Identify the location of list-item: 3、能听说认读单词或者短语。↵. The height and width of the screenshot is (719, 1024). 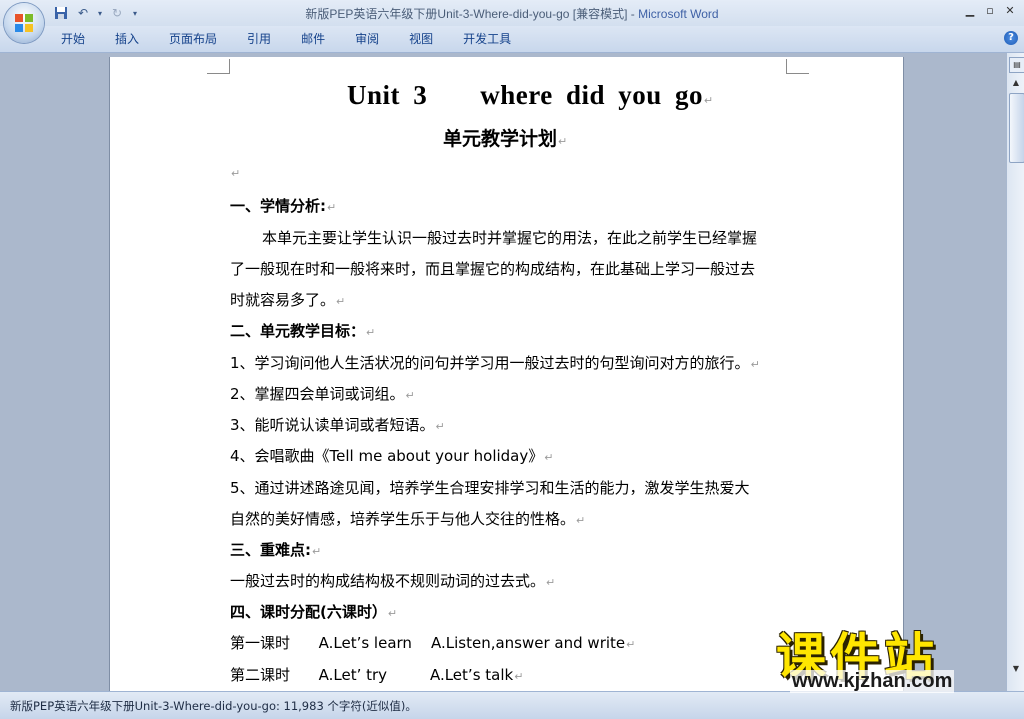
(337, 425).